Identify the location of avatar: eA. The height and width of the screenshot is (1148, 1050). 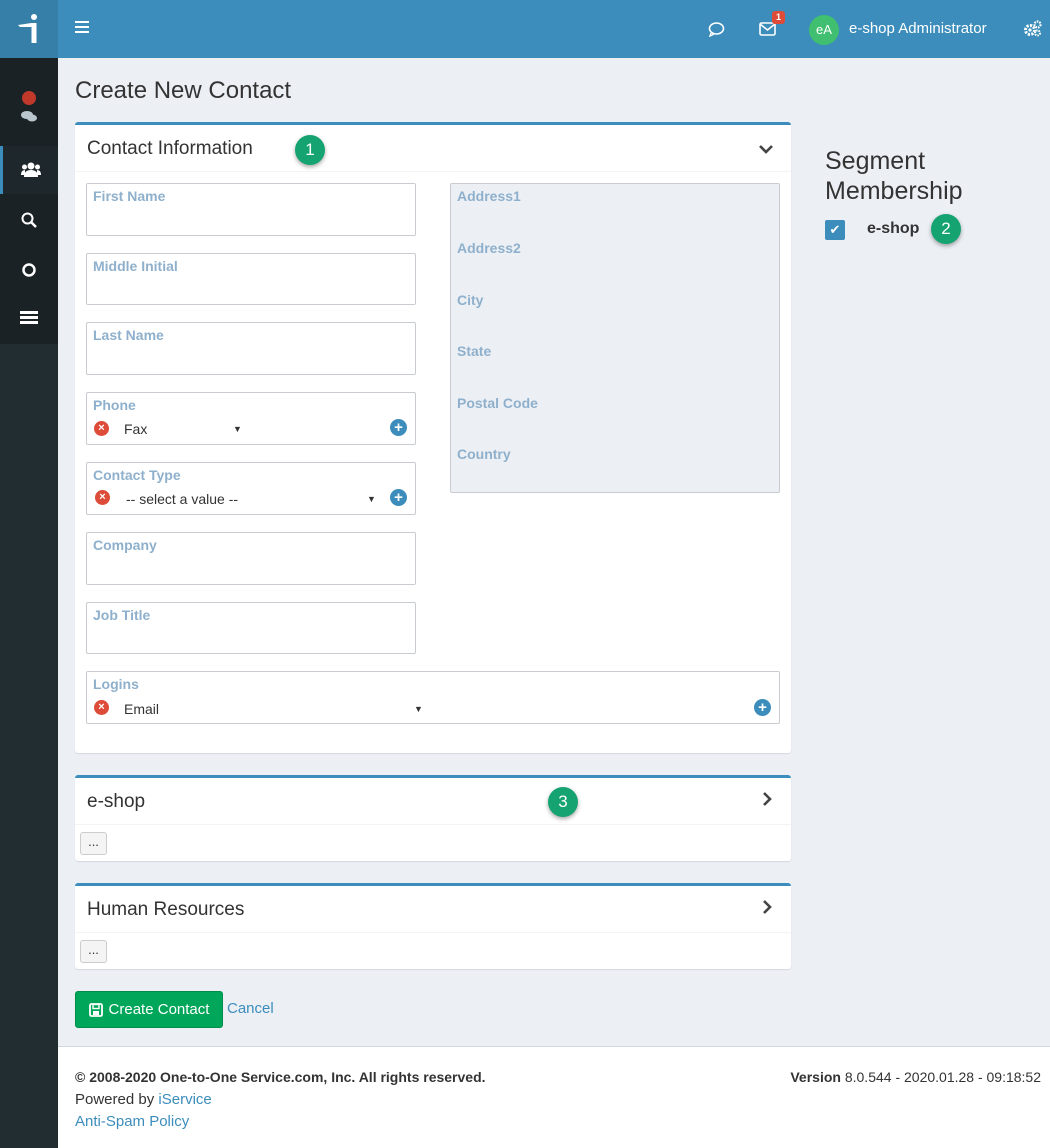
(824, 30).